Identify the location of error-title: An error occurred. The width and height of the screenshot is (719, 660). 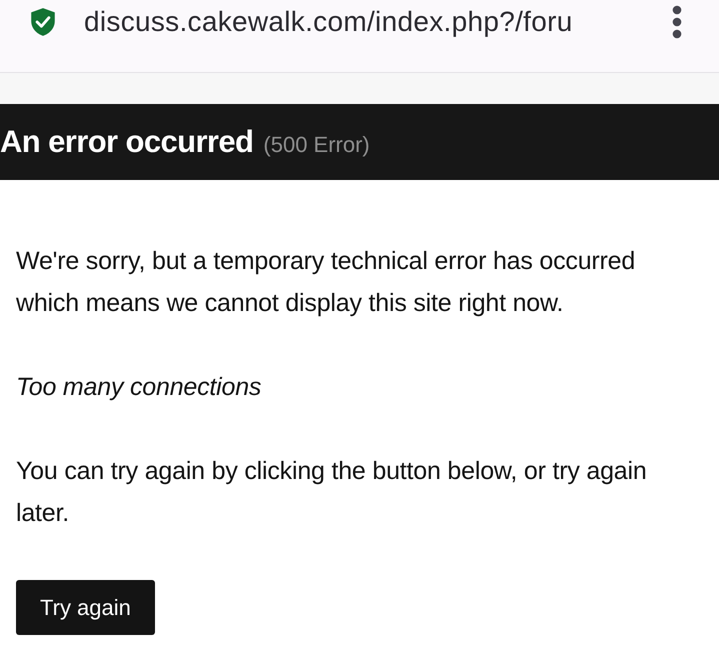
(127, 142).